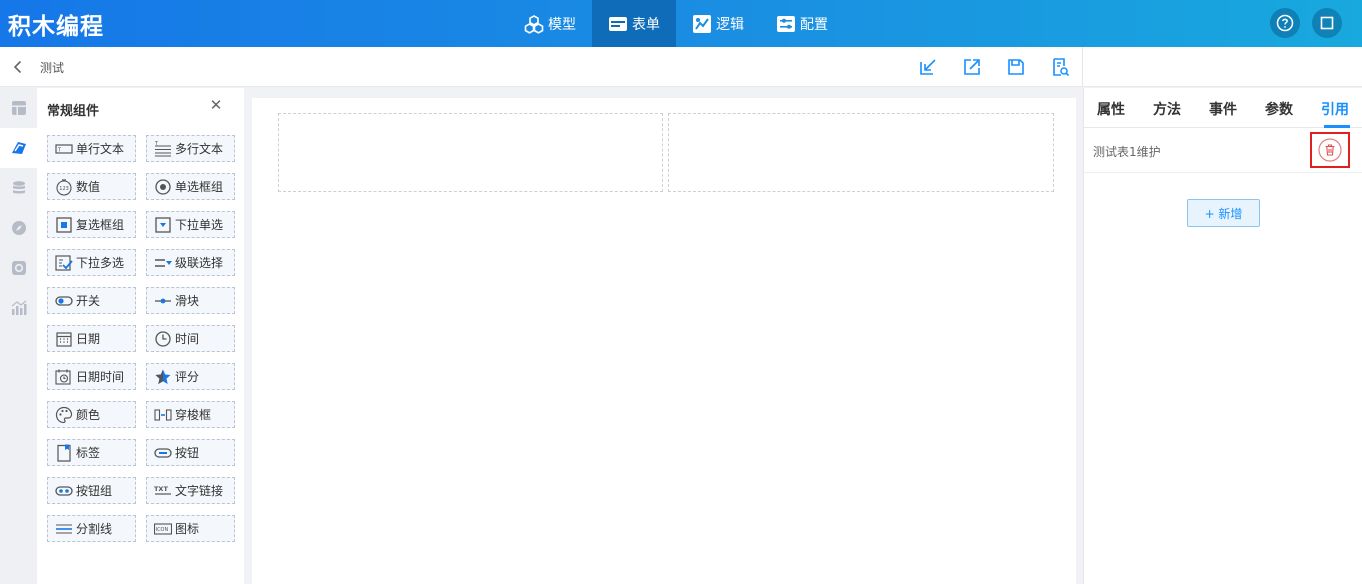 The width and height of the screenshot is (1362, 584). What do you see at coordinates (1127, 152) in the screenshot?
I see `reference-name: 测试表1维护` at bounding box center [1127, 152].